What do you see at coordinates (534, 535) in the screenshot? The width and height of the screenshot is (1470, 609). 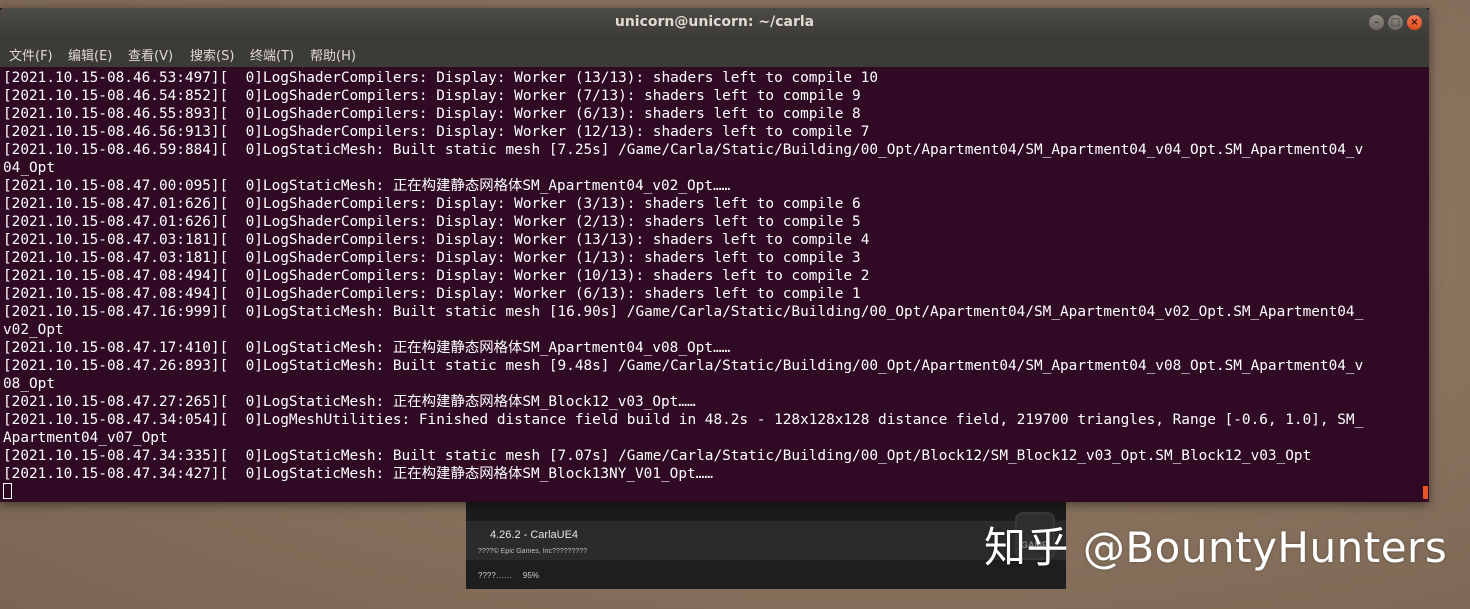 I see `splash-version-title: 4.26.2 - CarlaUE4` at bounding box center [534, 535].